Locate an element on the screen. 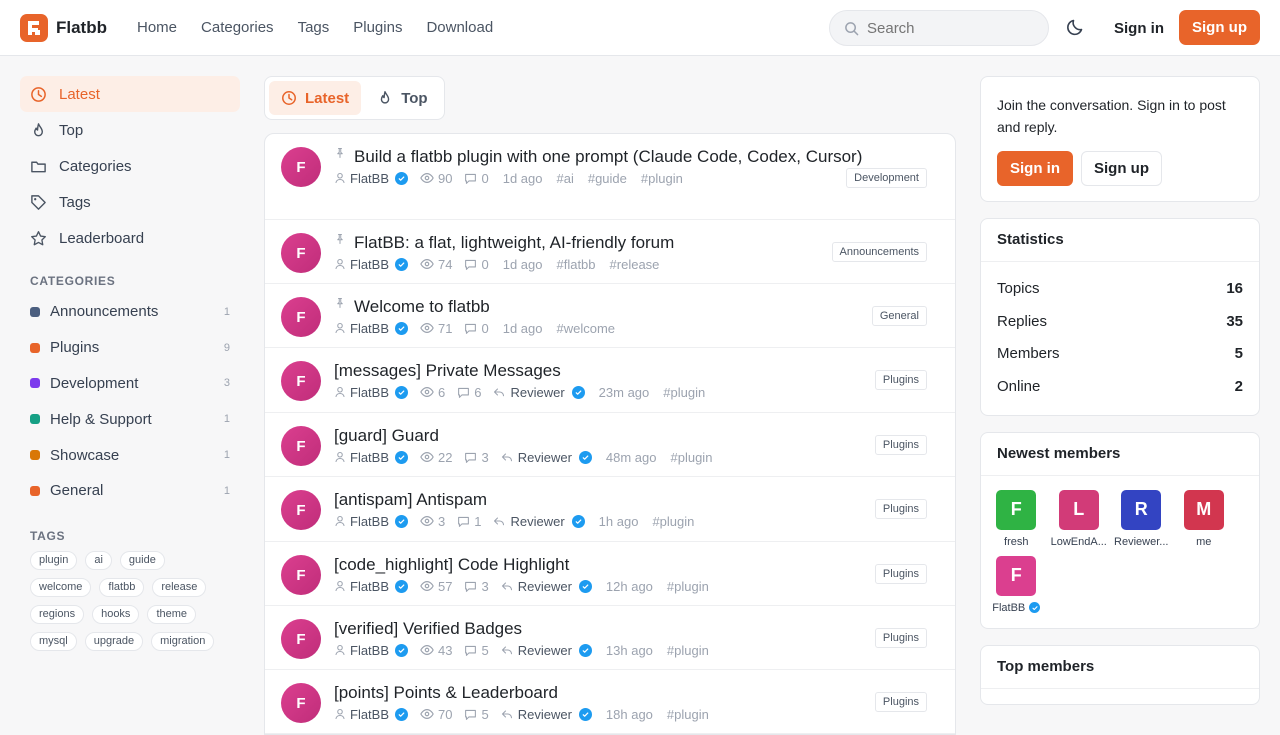 This screenshot has width=1280, height=735. tag-chip: migration is located at coordinates (183, 641).